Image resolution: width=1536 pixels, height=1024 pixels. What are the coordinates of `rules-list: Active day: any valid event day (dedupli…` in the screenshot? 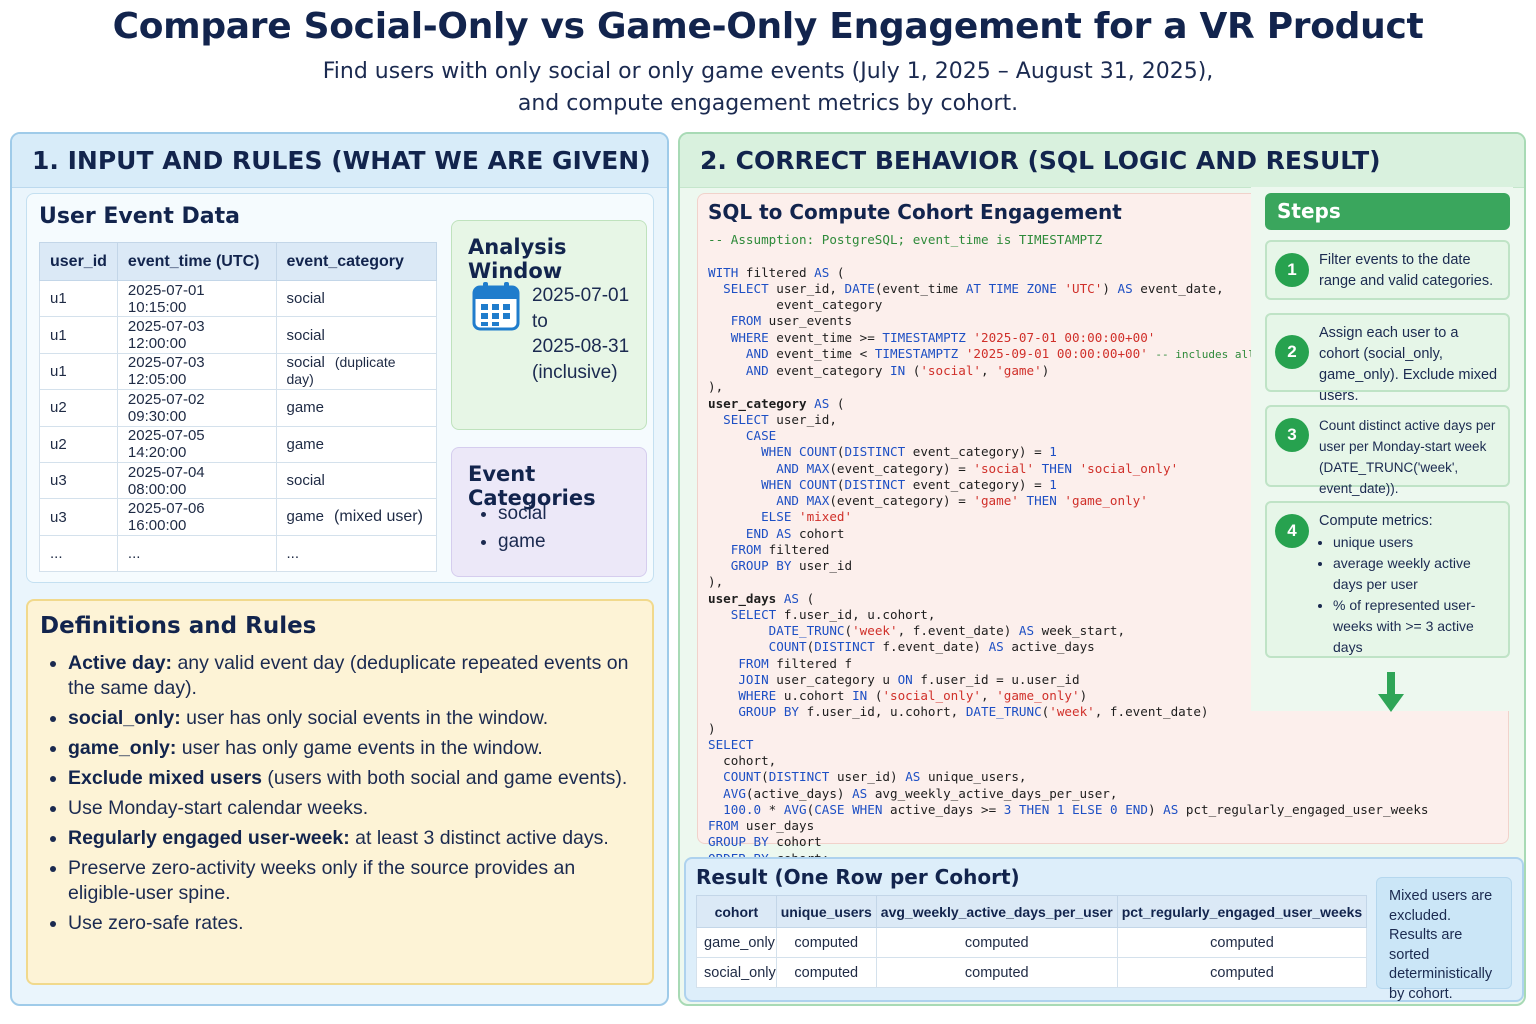 It's located at (353, 796).